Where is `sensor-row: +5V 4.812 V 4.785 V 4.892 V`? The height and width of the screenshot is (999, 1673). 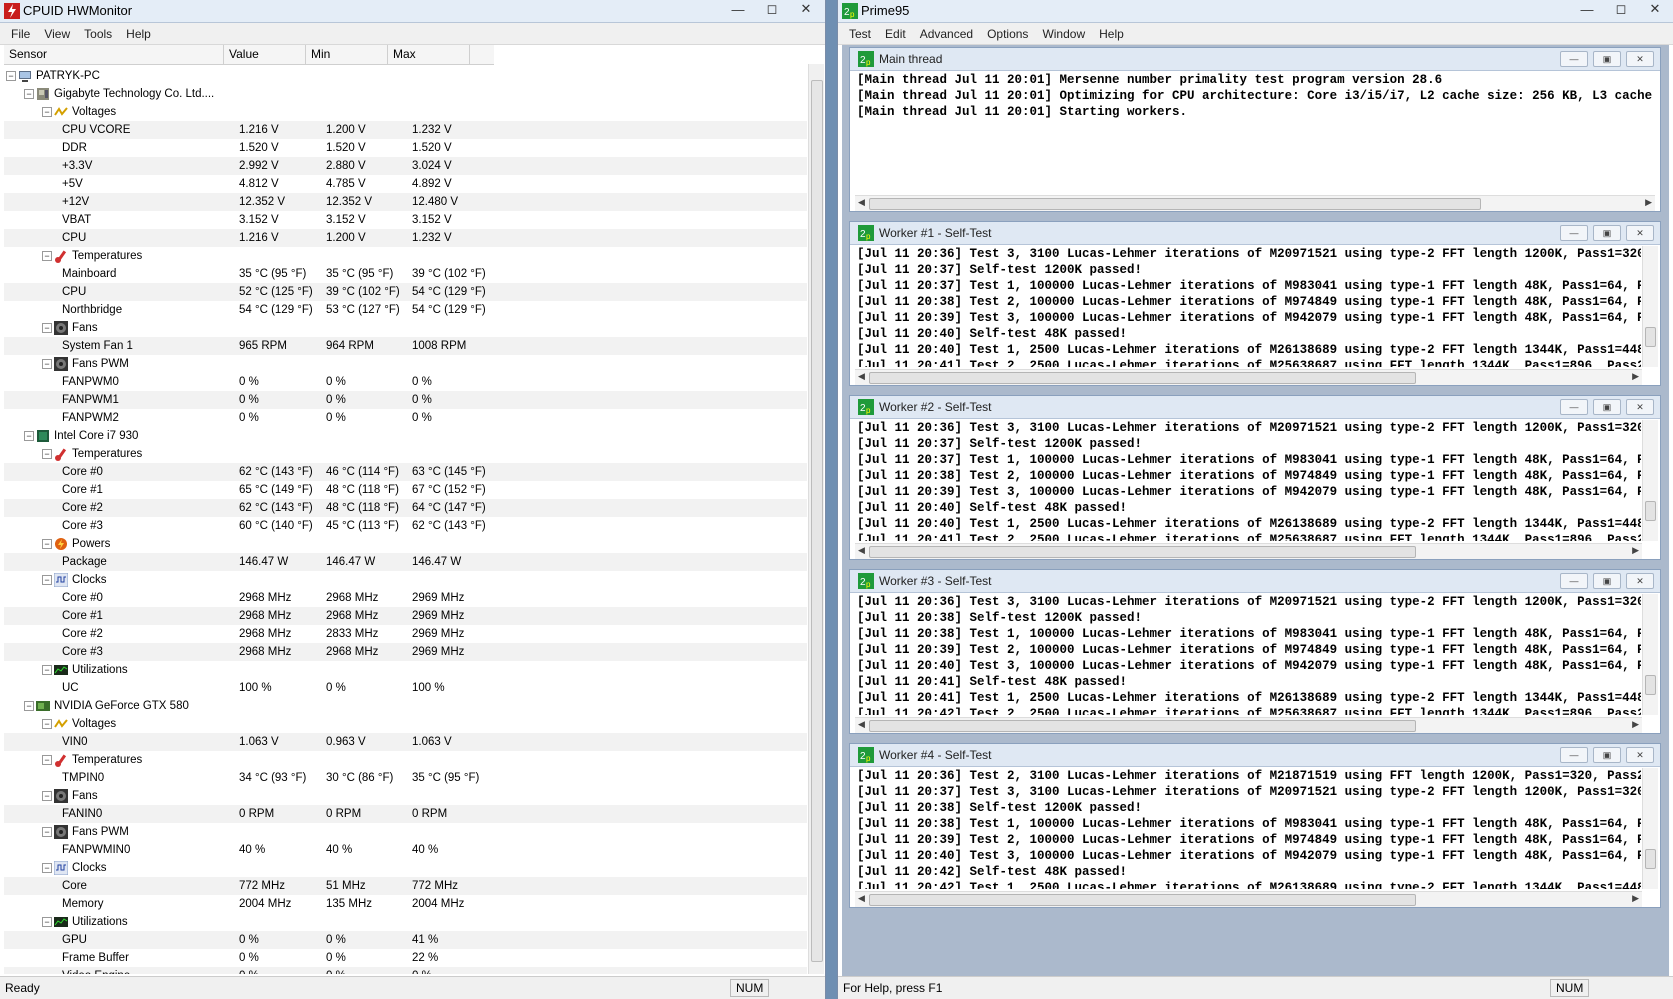 sensor-row: +5V 4.812 V 4.785 V 4.892 V is located at coordinates (405, 184).